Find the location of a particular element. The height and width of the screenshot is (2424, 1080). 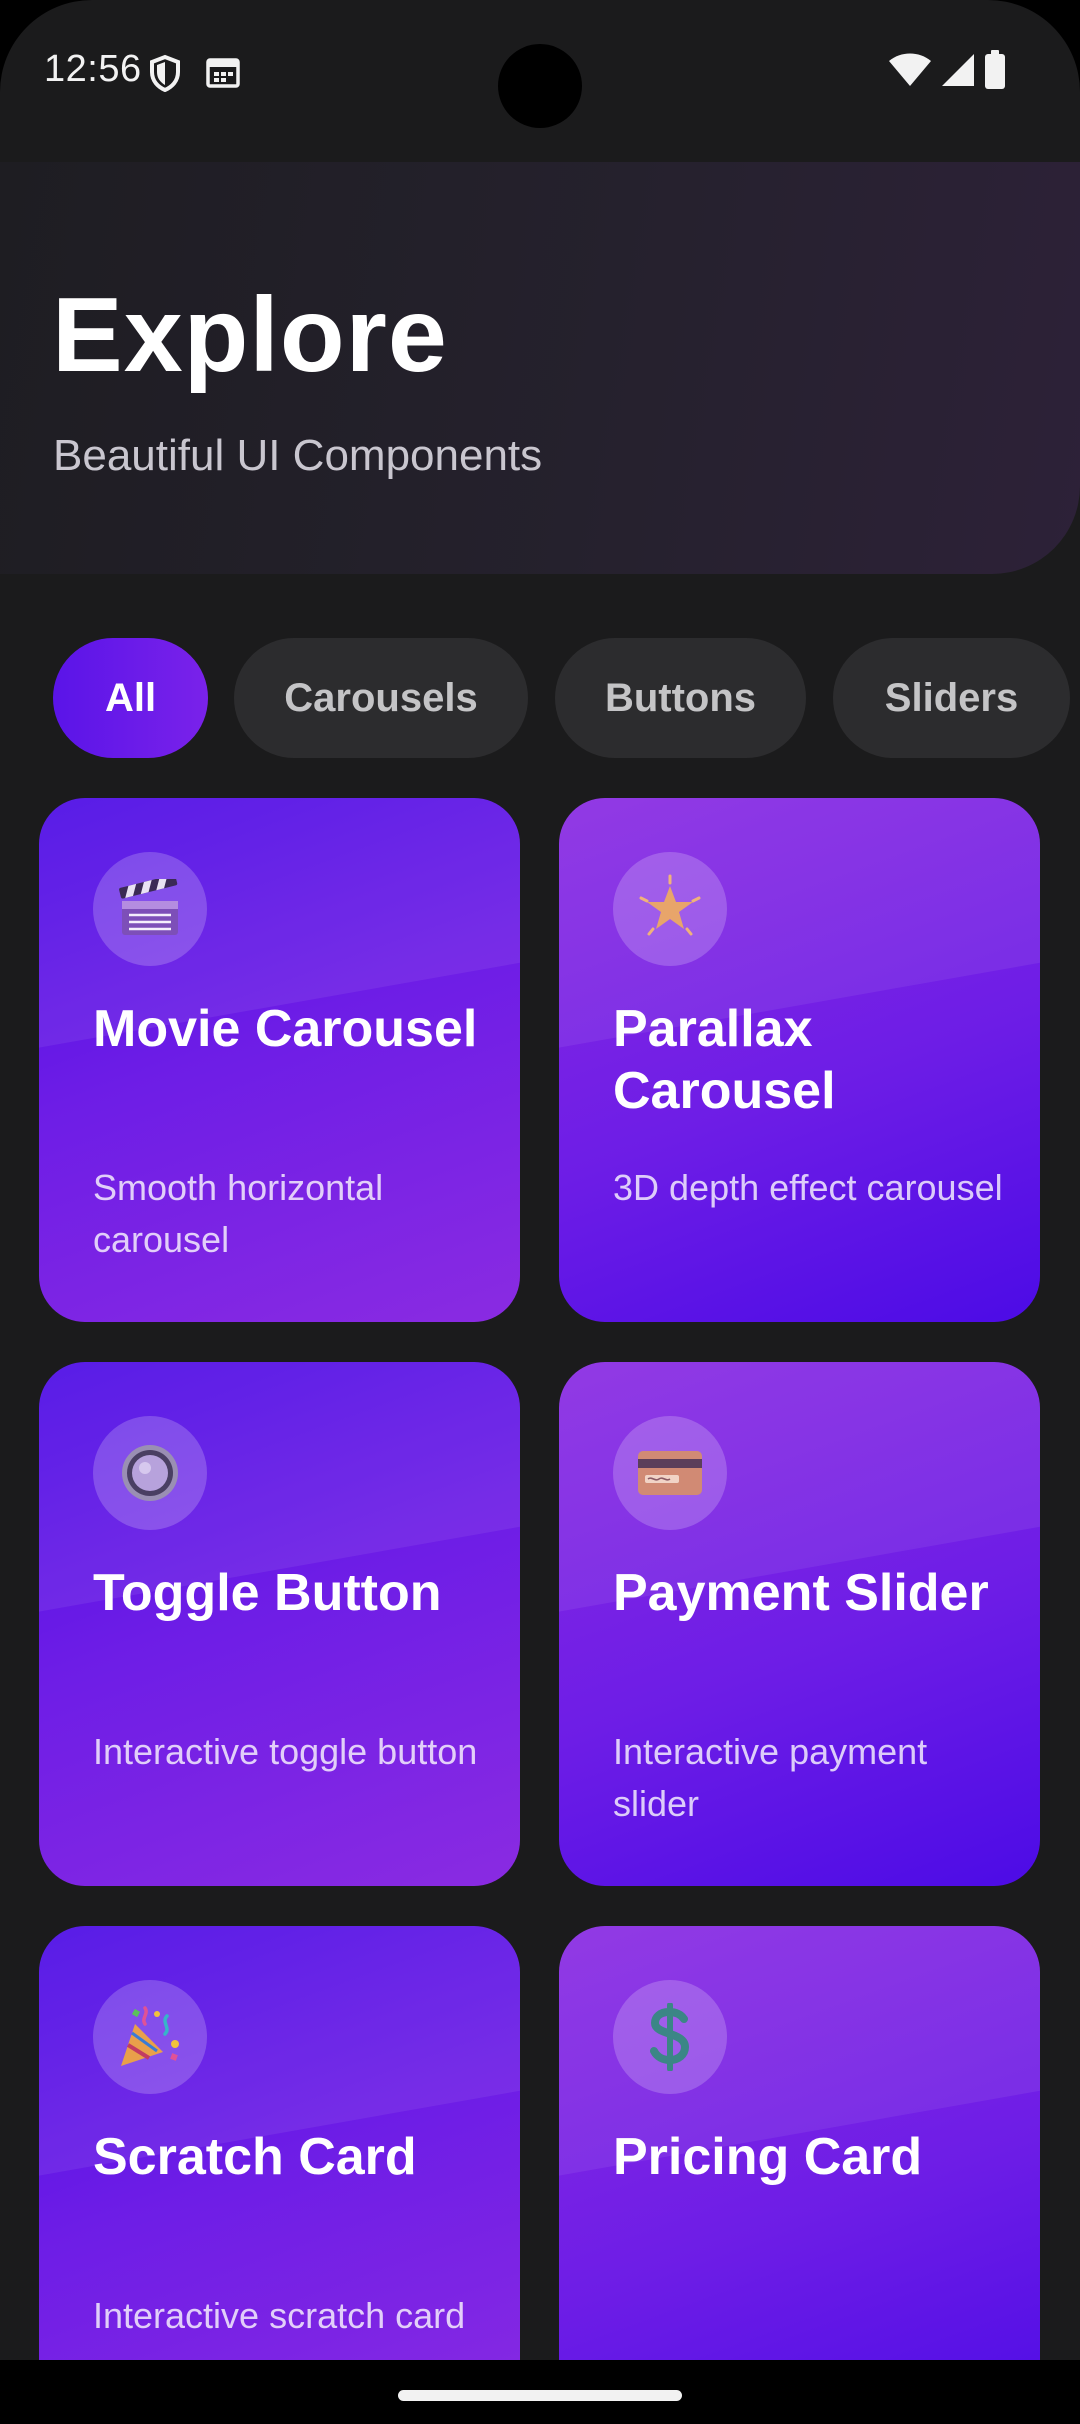

battery-icon is located at coordinates (995, 72).